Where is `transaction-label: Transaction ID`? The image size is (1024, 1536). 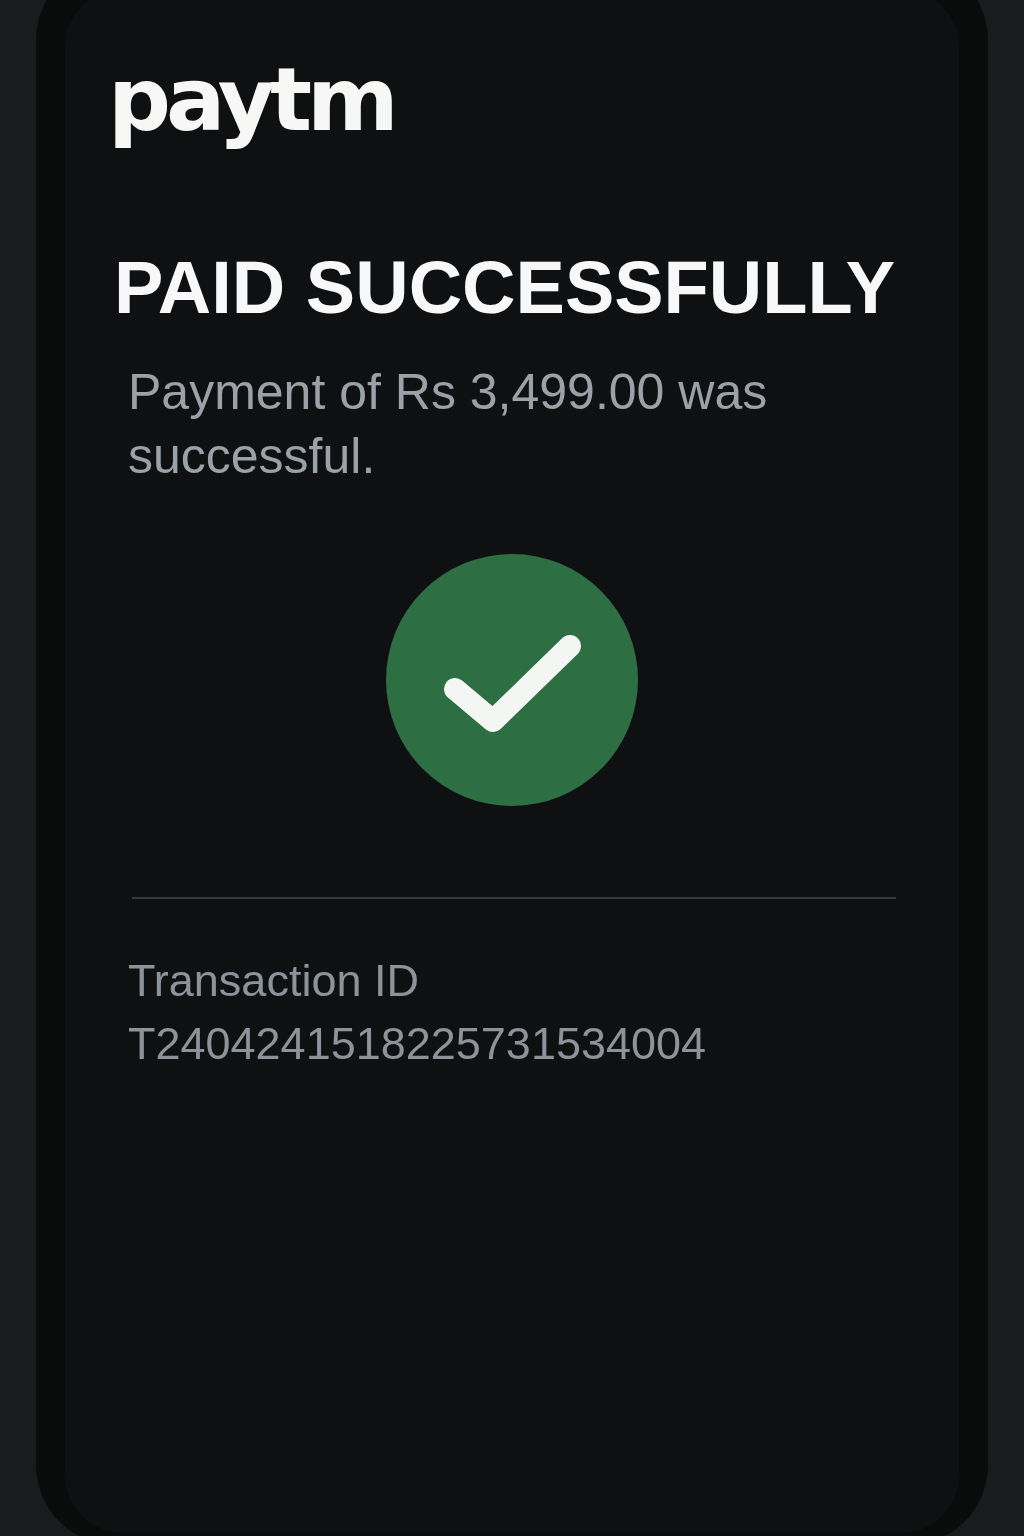 transaction-label: Transaction ID is located at coordinates (273, 980).